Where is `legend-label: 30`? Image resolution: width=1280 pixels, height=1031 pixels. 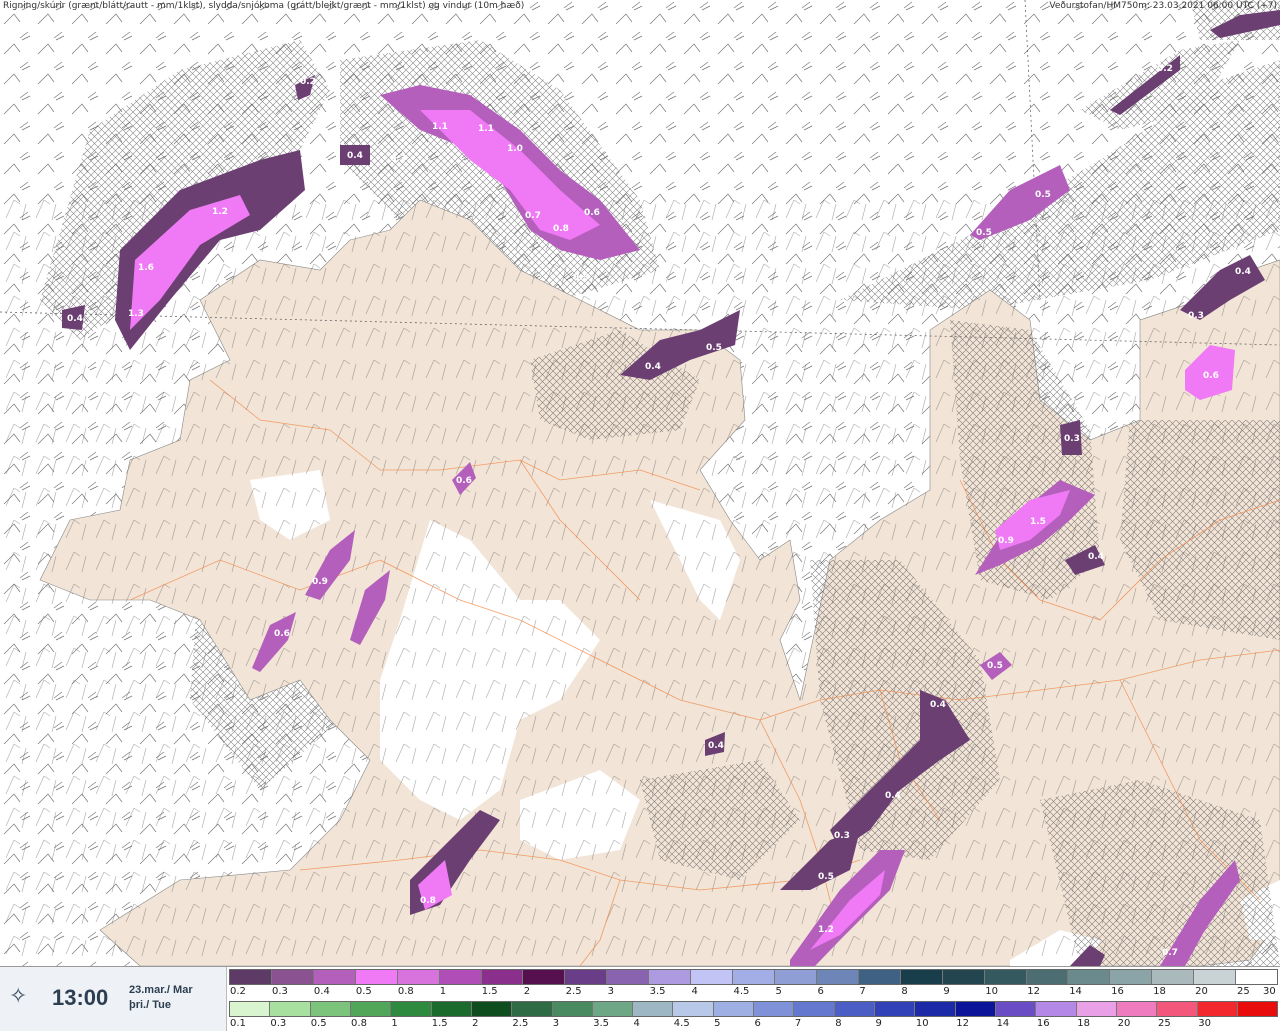 legend-label: 30 is located at coordinates (1269, 991).